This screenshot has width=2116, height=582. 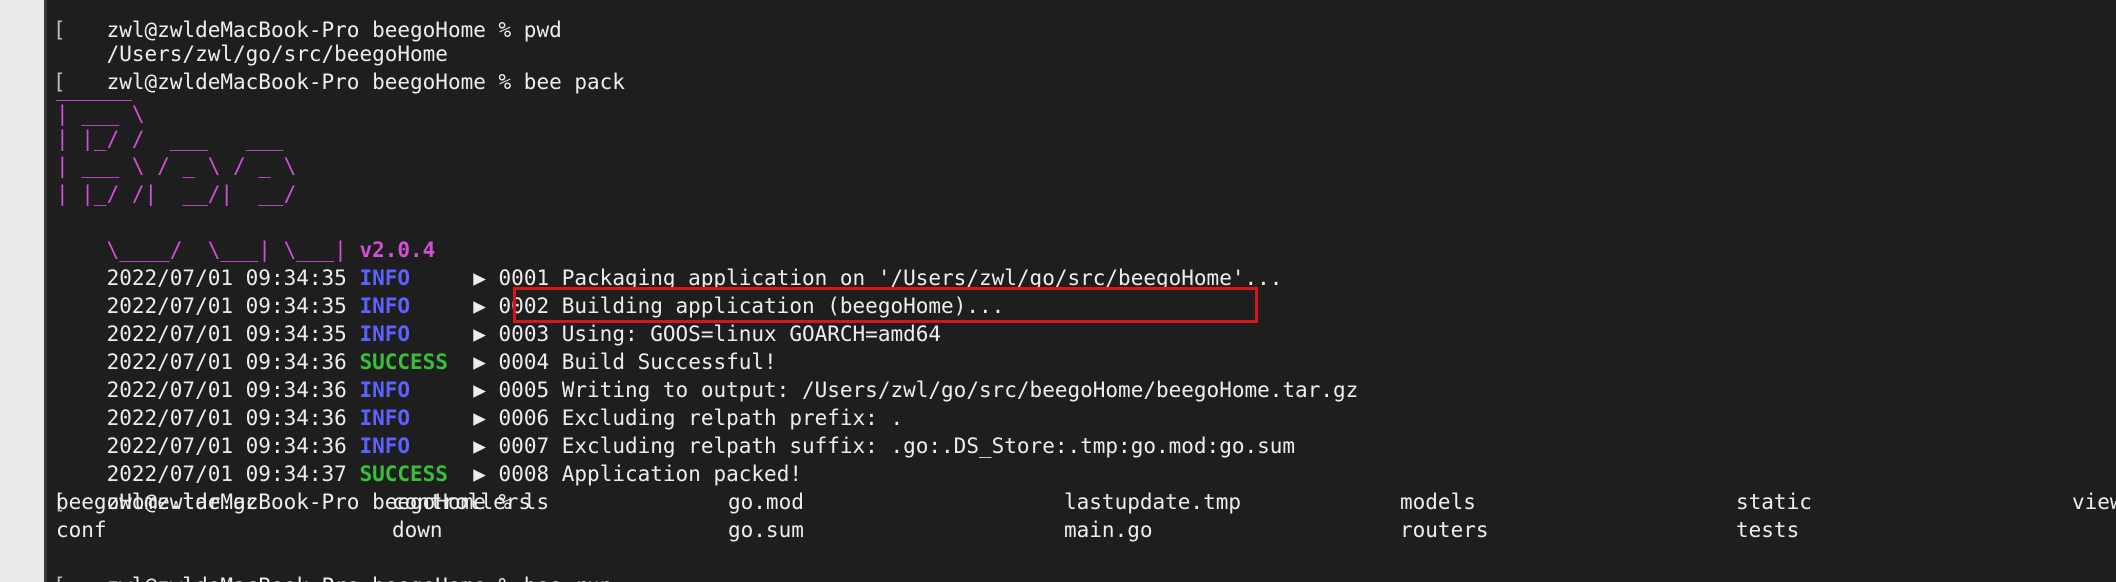 What do you see at coordinates (417, 530) in the screenshot?
I see `ls-entry: down` at bounding box center [417, 530].